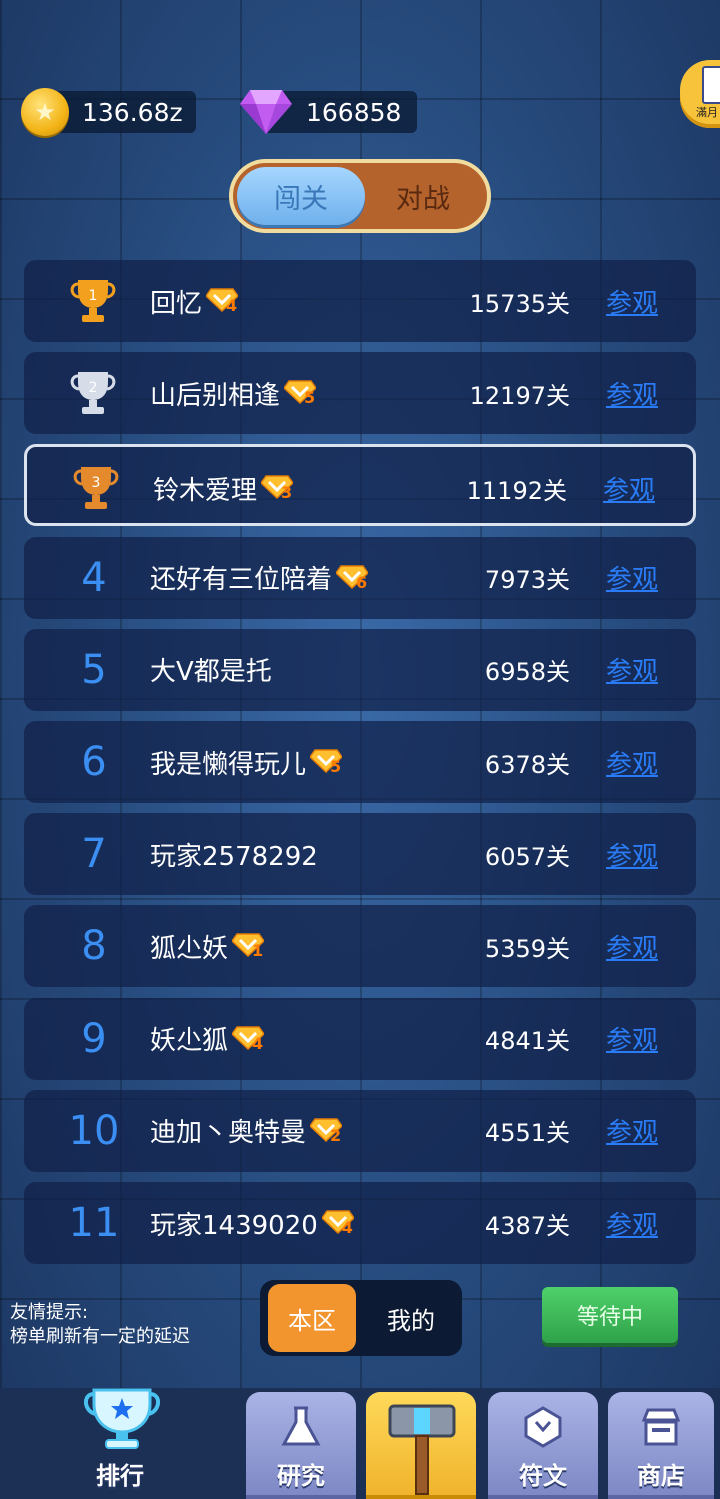 Image resolution: width=720 pixels, height=1499 pixels. Describe the element at coordinates (543, 1427) in the screenshot. I see `rune-icon` at that location.